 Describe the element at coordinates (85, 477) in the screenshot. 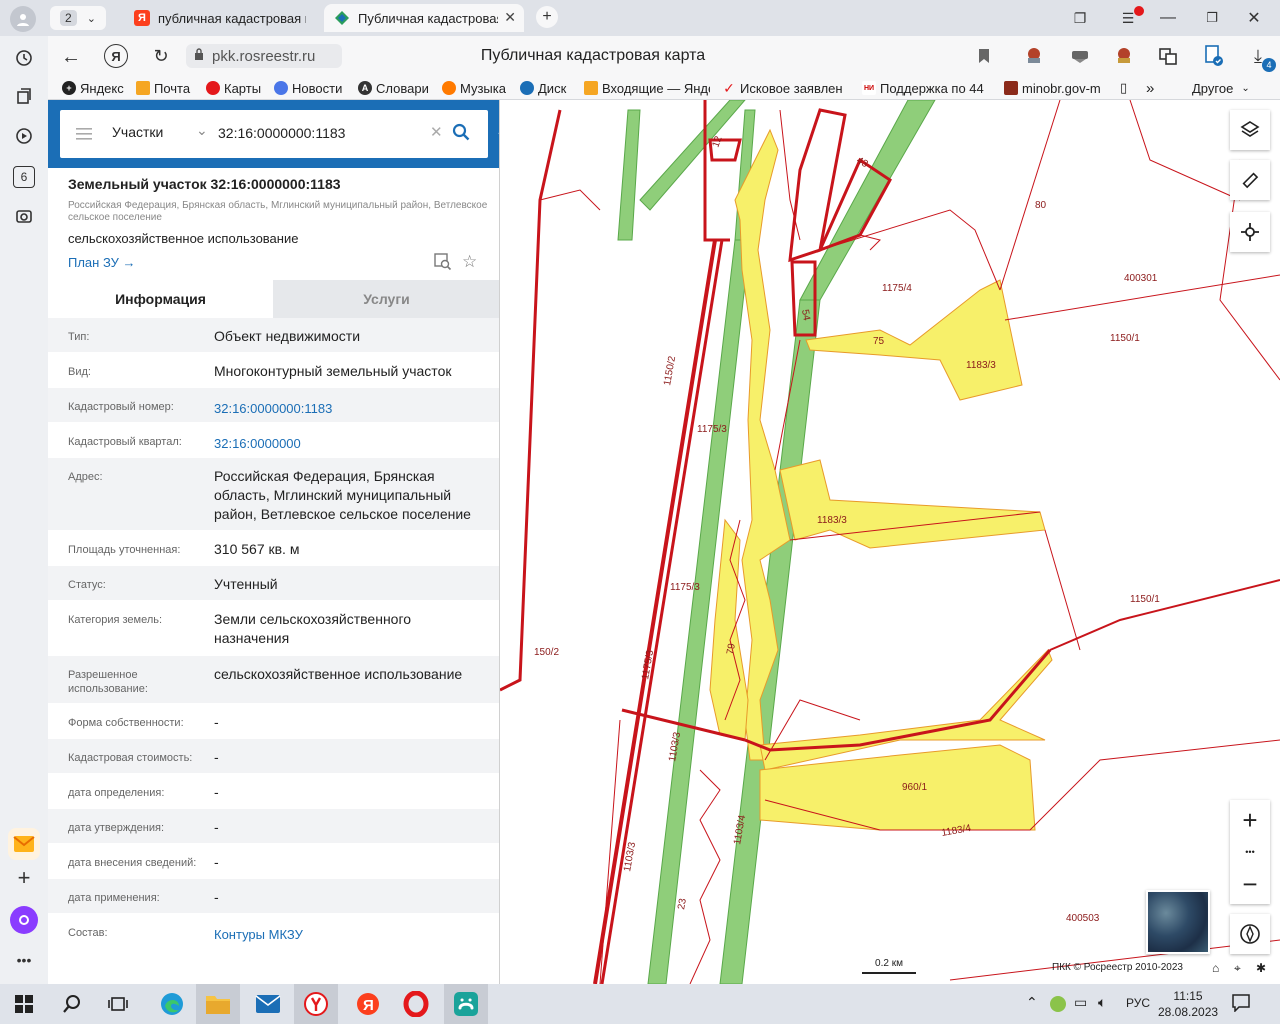

I see `info-label: Адрес:` at that location.